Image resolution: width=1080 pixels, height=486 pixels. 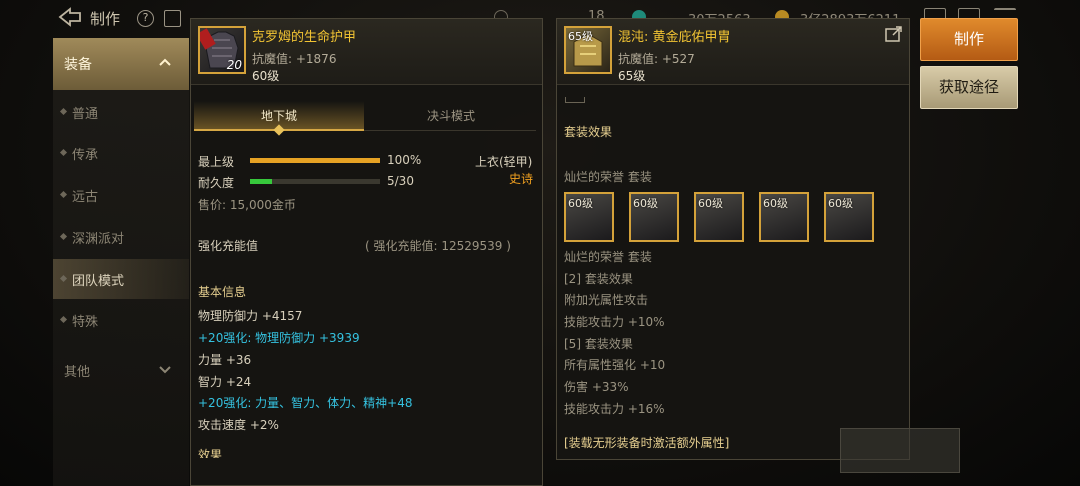 What do you see at coordinates (894, 34) in the screenshot?
I see `share-icon` at bounding box center [894, 34].